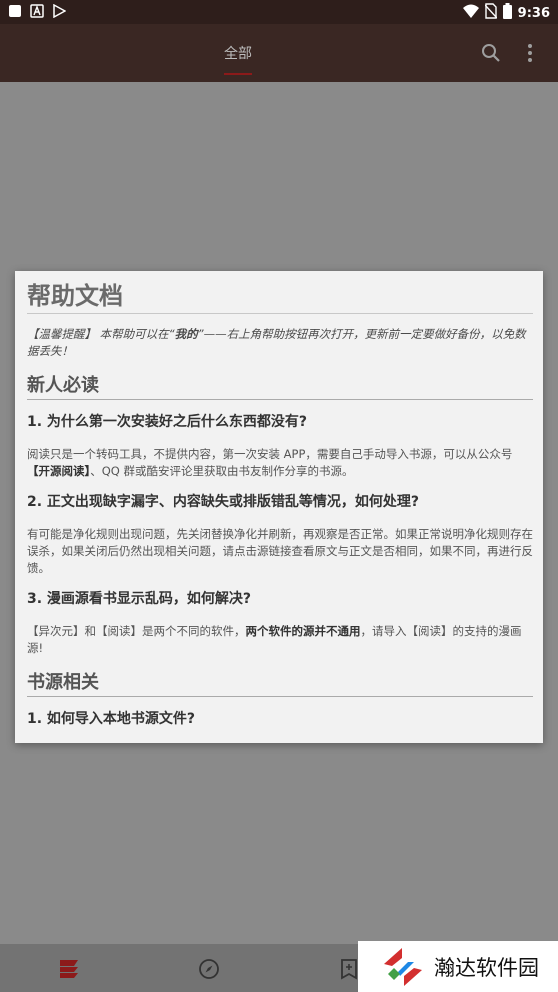  I want to click on no-sim-icon, so click(491, 13).